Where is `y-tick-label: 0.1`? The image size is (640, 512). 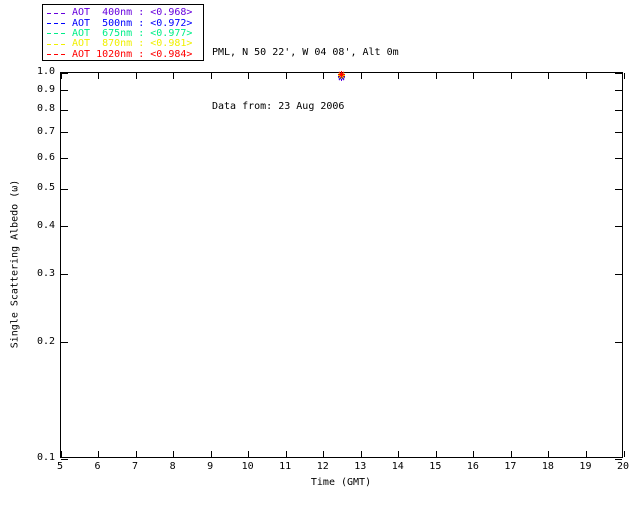
y-tick-label: 0.1 is located at coordinates (45, 457).